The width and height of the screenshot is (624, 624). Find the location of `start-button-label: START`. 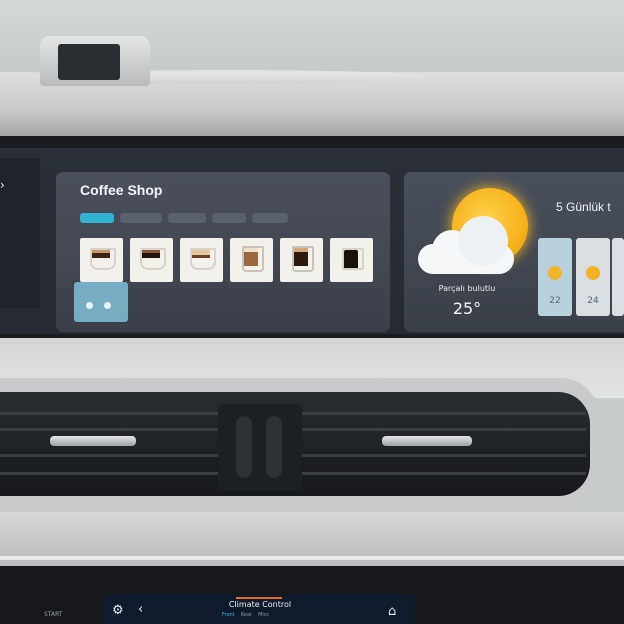

start-button-label: START is located at coordinates (53, 614).